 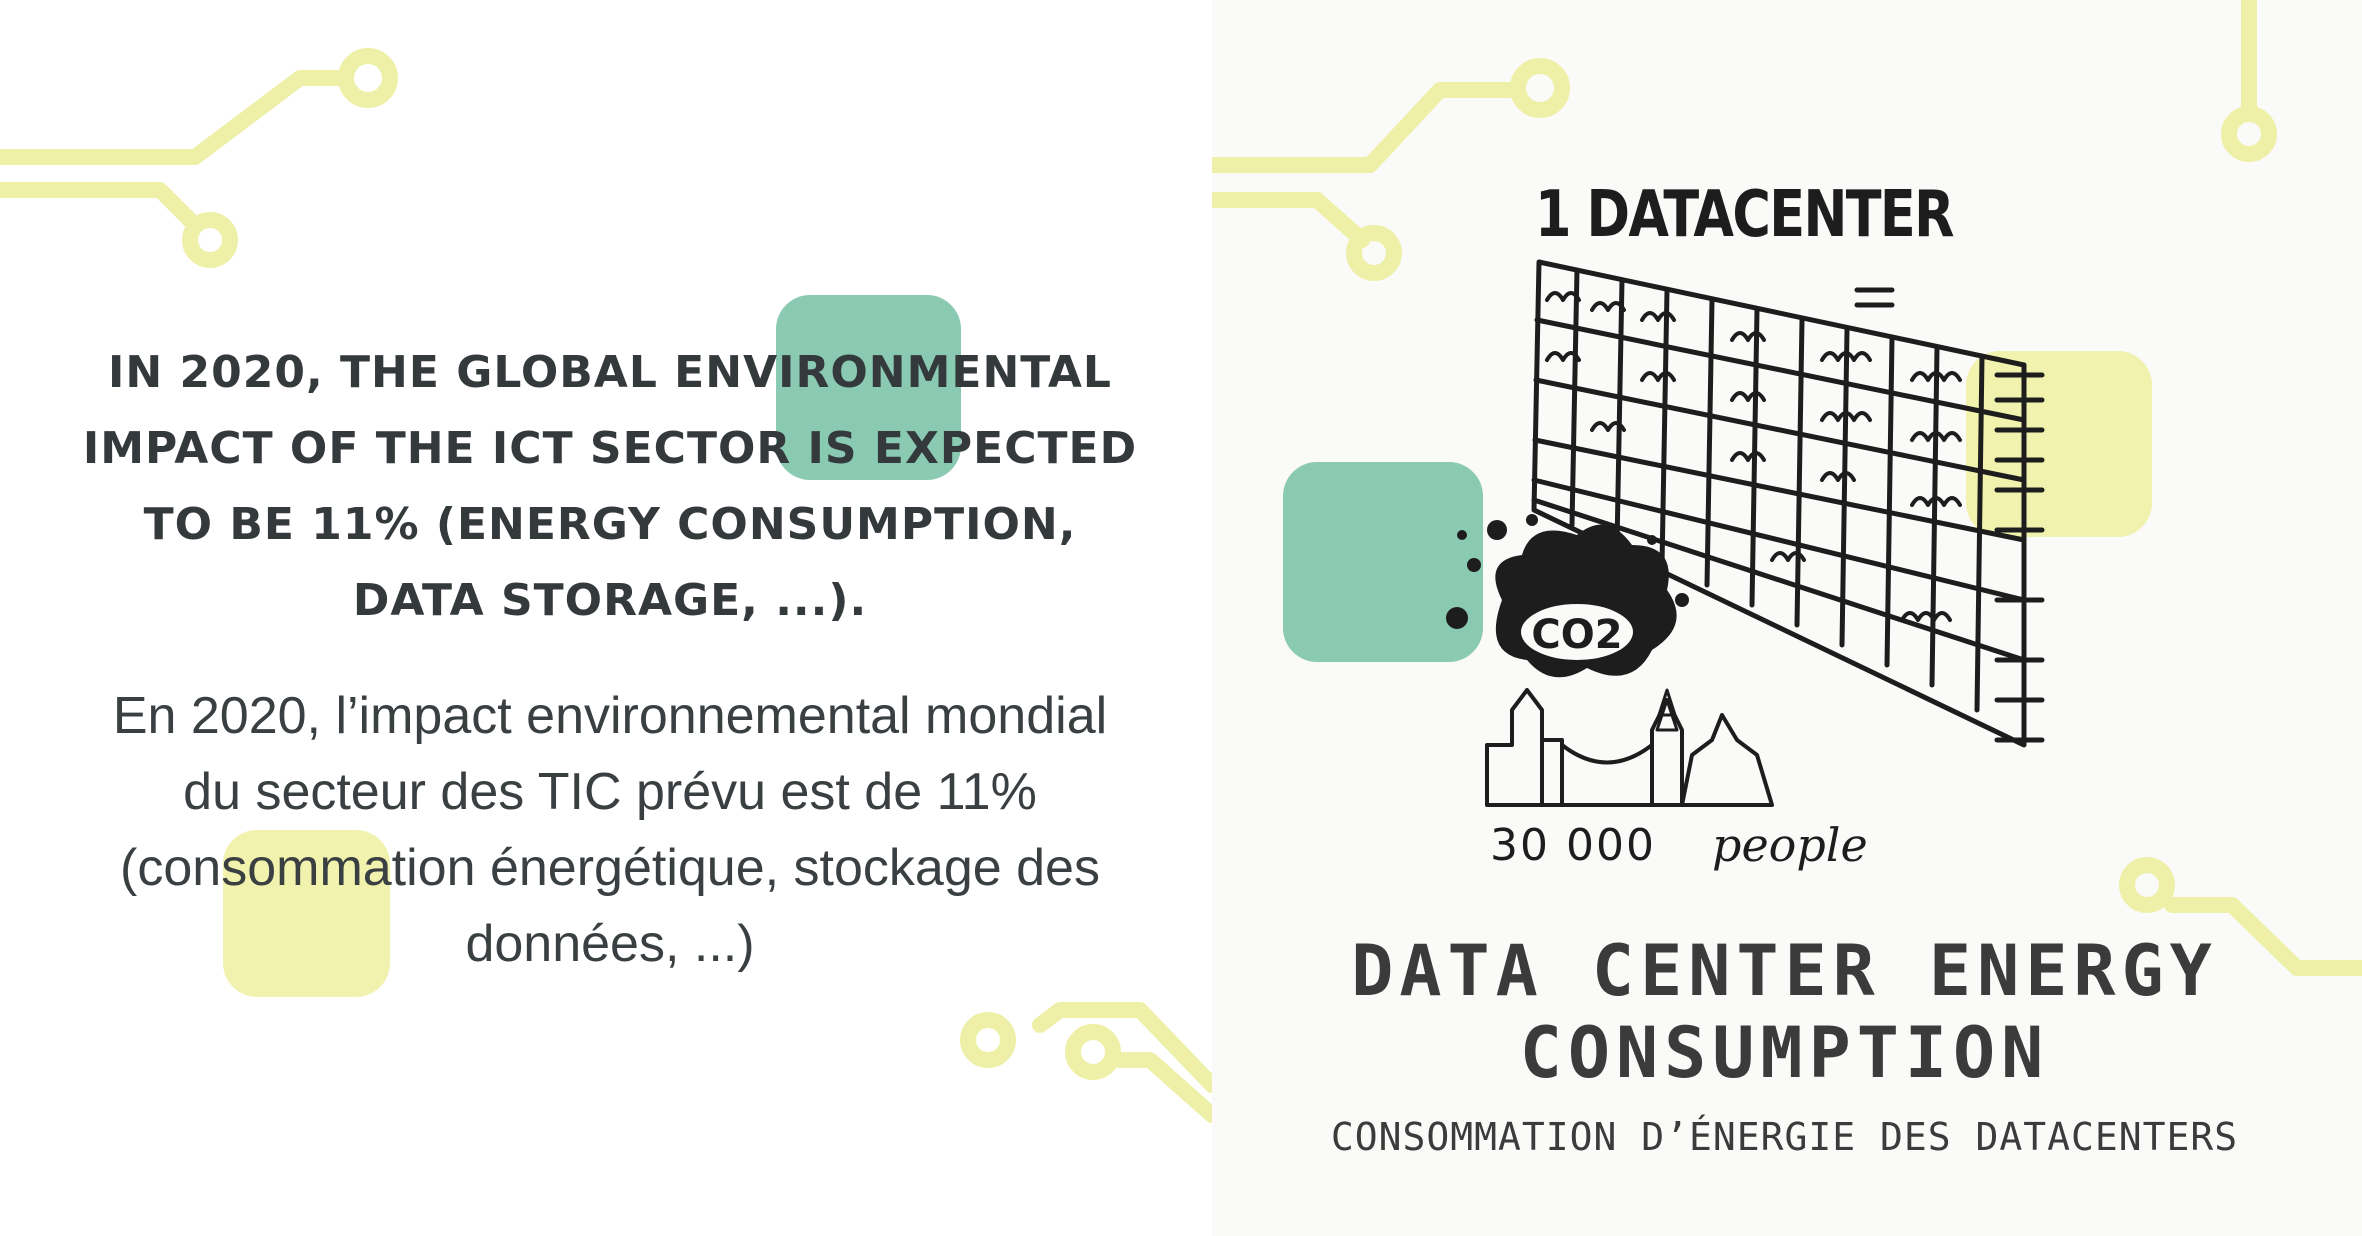 What do you see at coordinates (1667, 710) in the screenshot?
I see `tree-icon` at bounding box center [1667, 710].